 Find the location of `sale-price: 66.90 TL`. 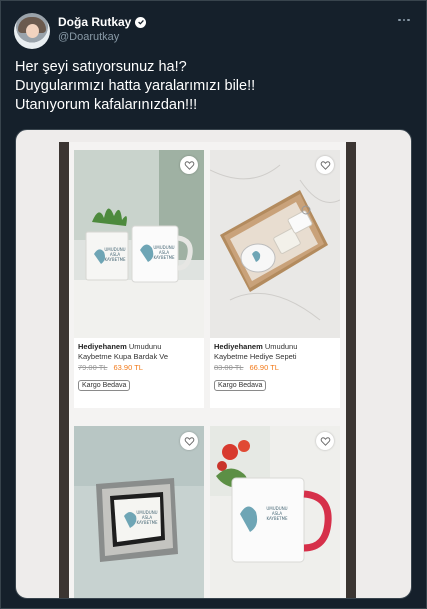

sale-price: 66.90 TL is located at coordinates (264, 367).